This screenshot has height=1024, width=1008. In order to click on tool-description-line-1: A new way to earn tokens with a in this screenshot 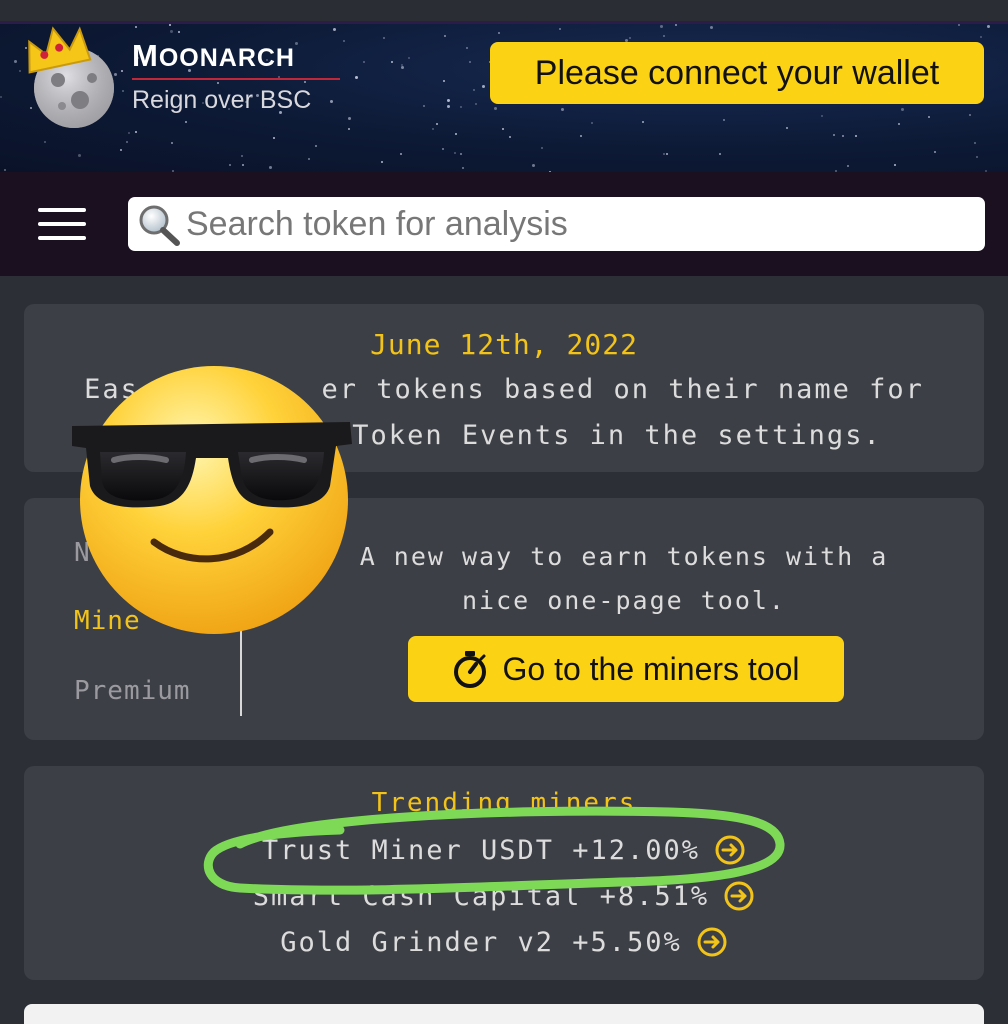, I will do `click(624, 556)`.